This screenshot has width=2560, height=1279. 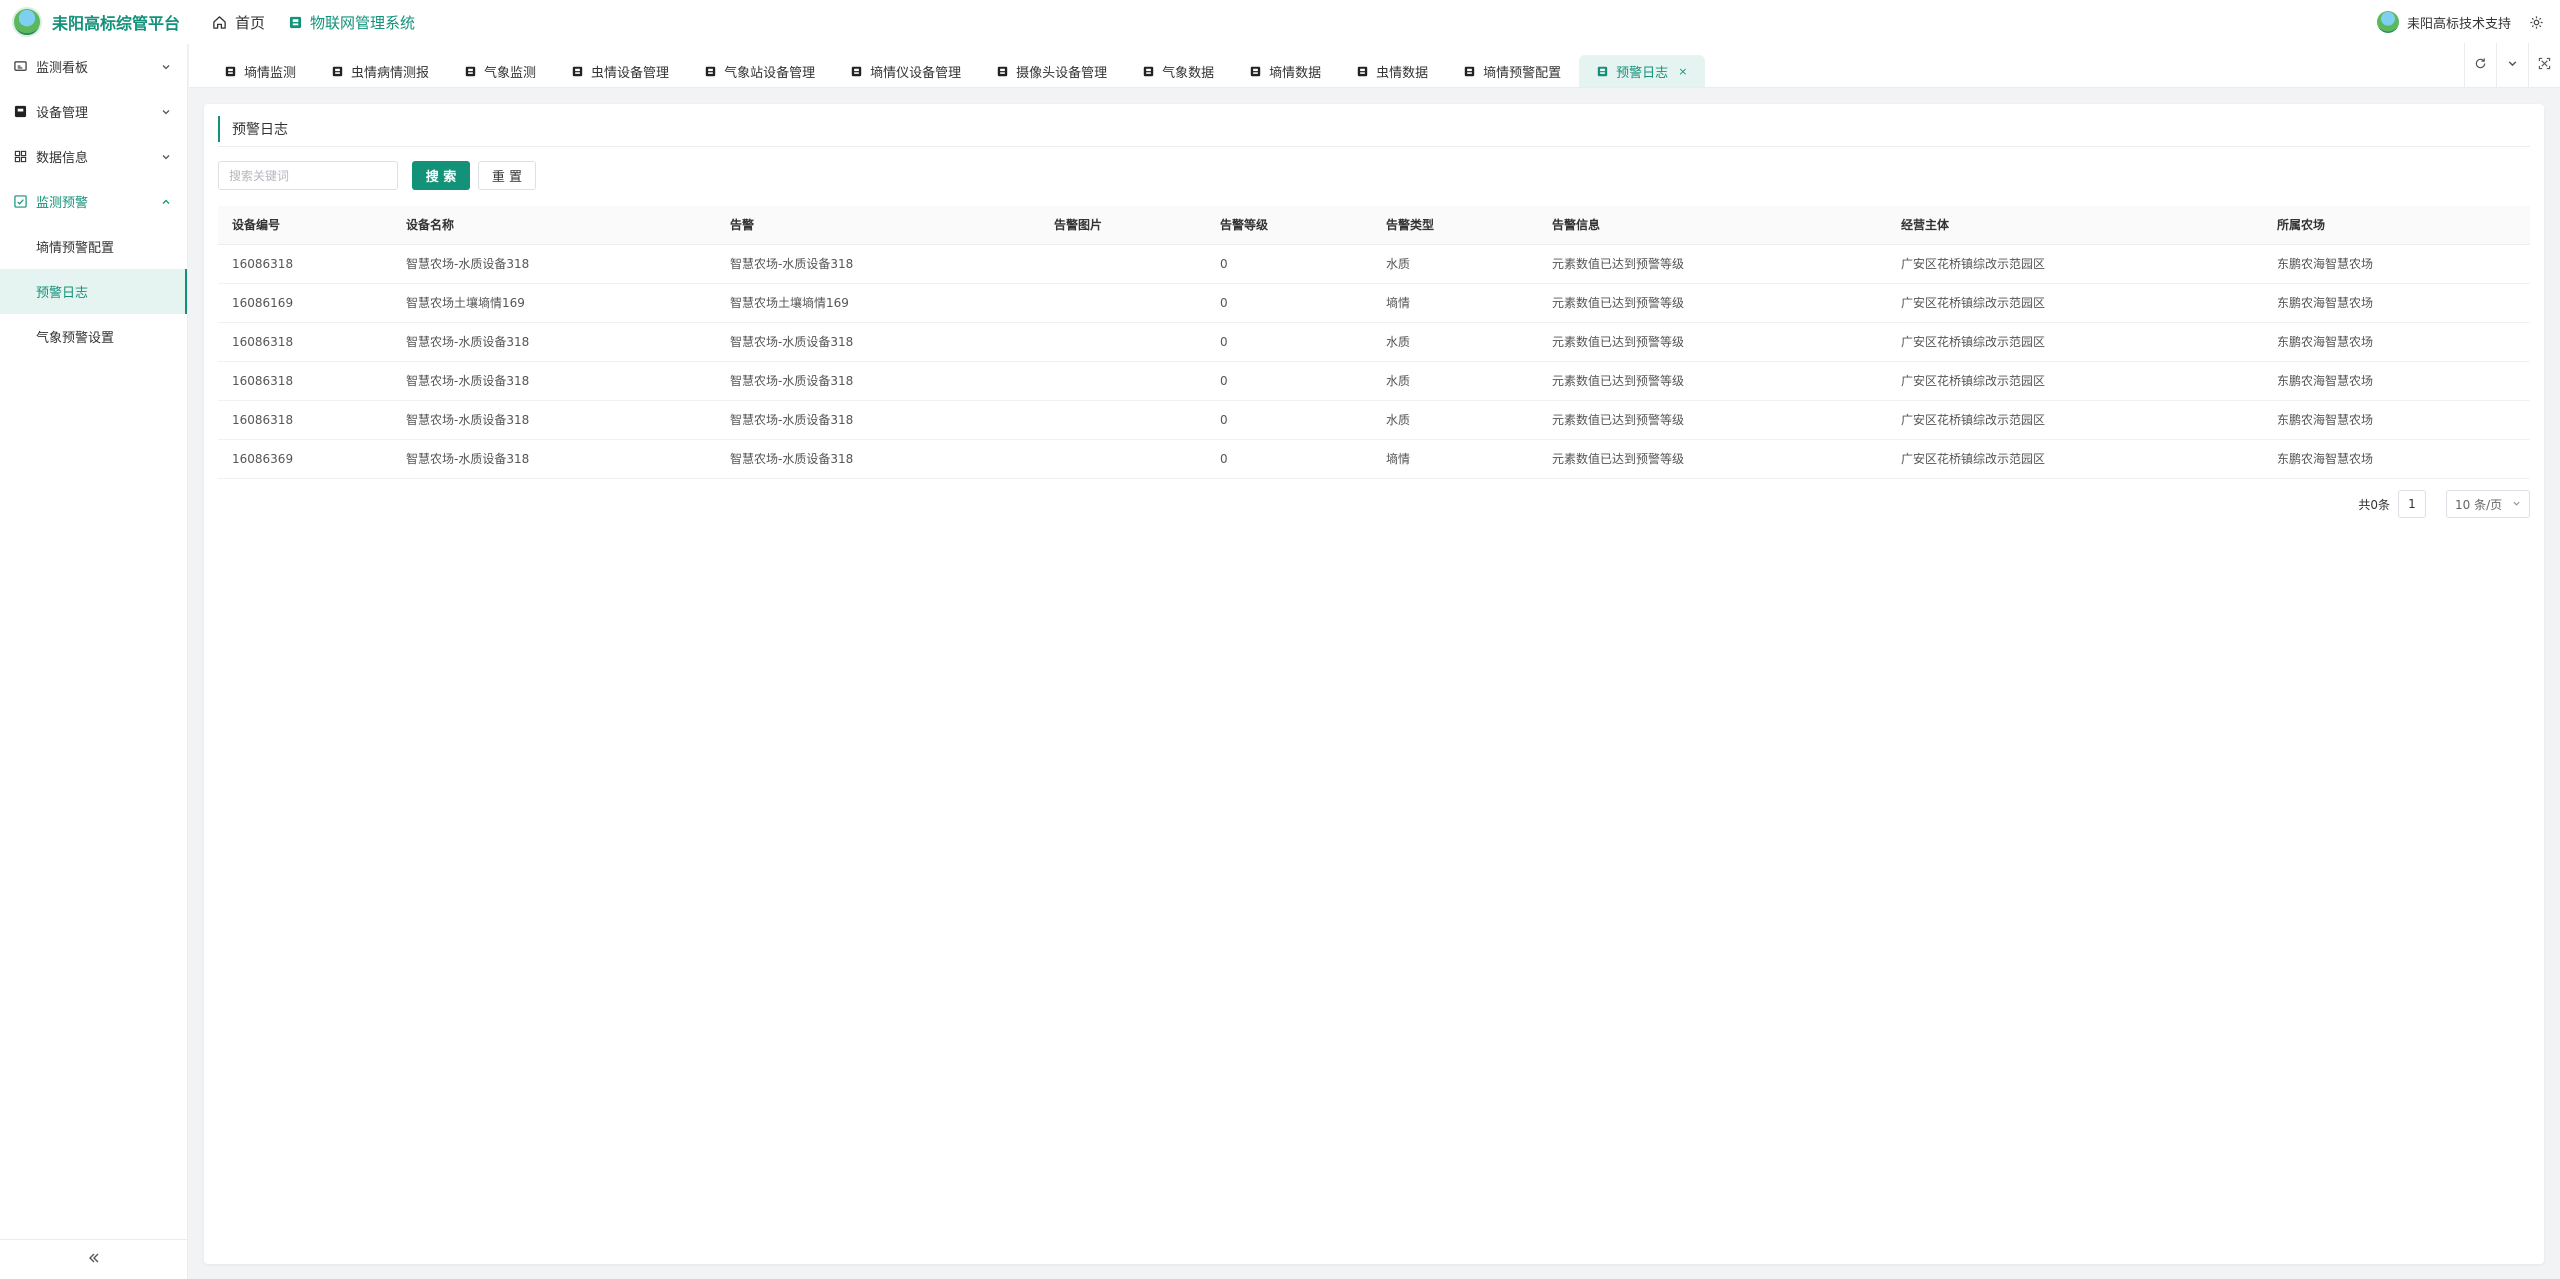 I want to click on search-button: 搜 索, so click(x=441, y=175).